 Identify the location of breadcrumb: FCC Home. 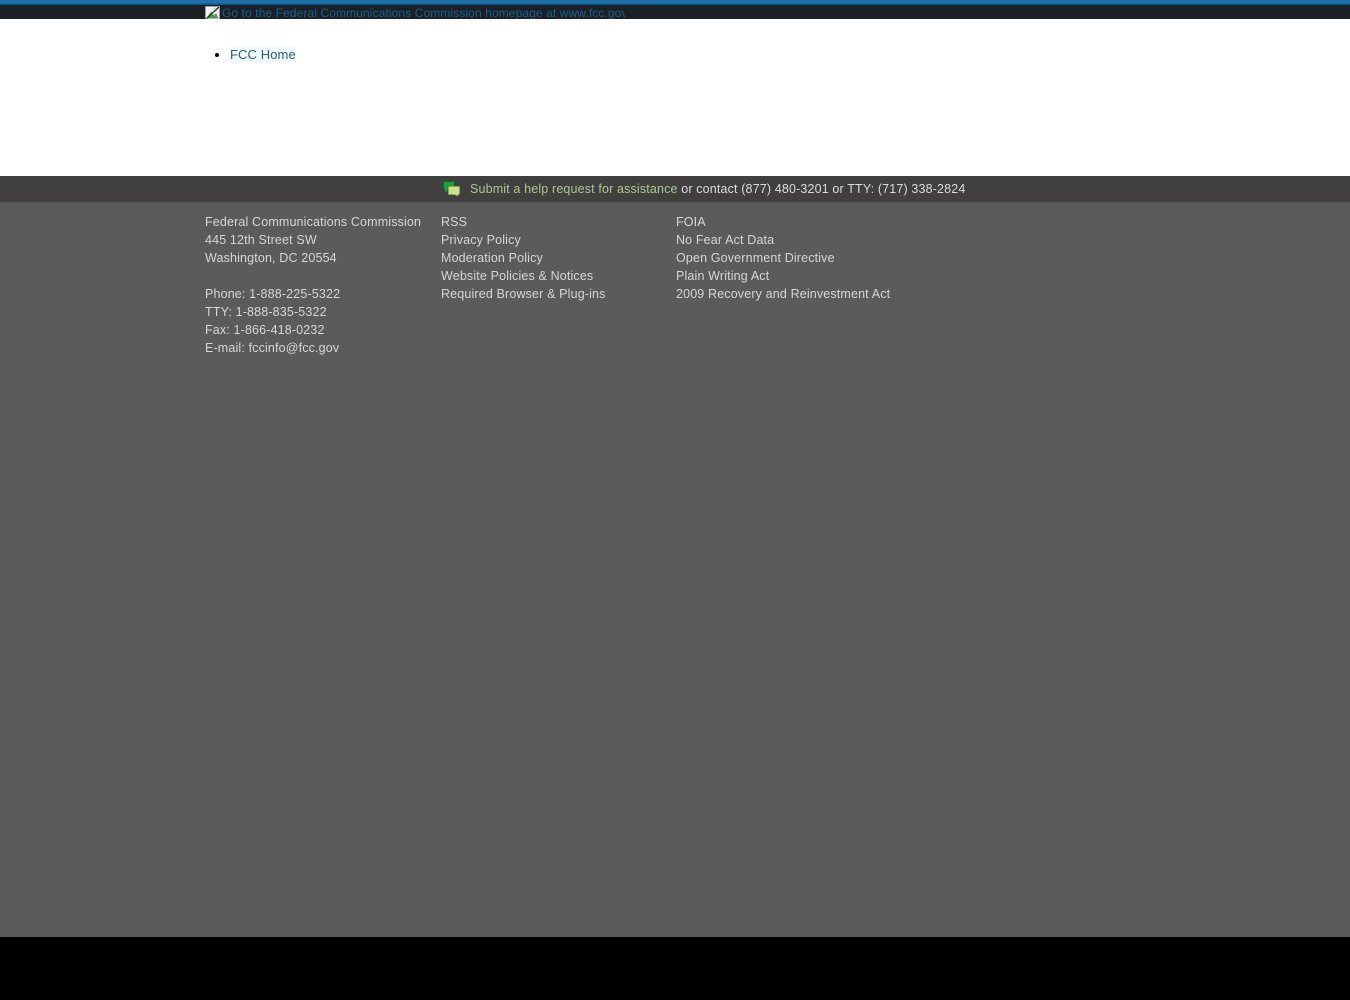
(251, 54).